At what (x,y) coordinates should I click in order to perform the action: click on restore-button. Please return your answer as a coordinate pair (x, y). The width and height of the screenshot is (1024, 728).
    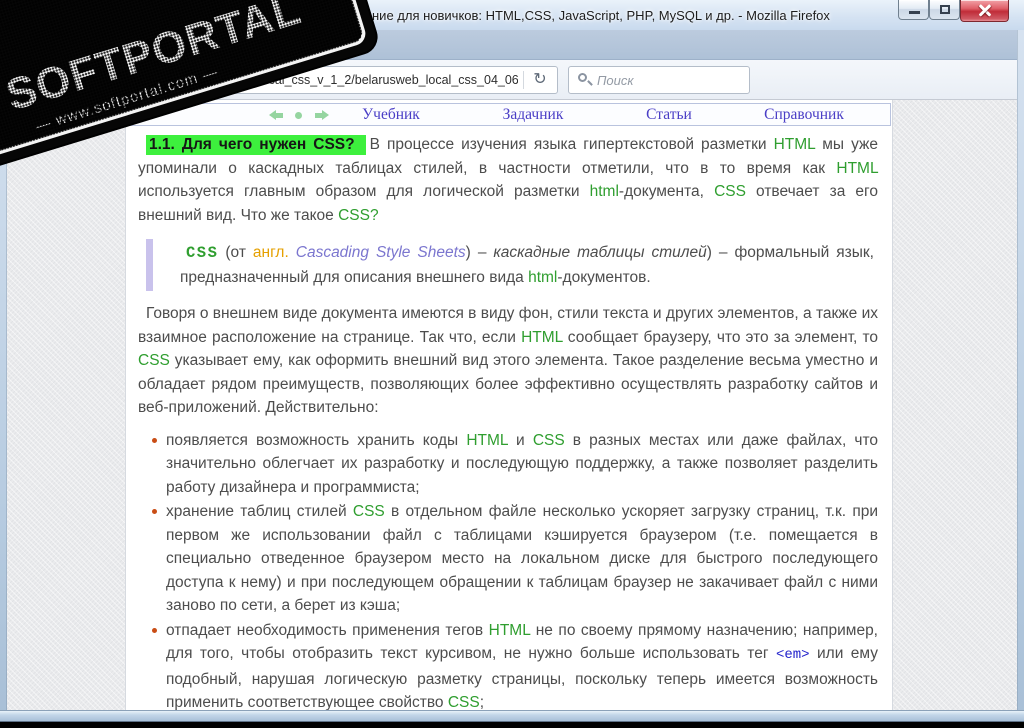
    Looking at the image, I should click on (944, 10).